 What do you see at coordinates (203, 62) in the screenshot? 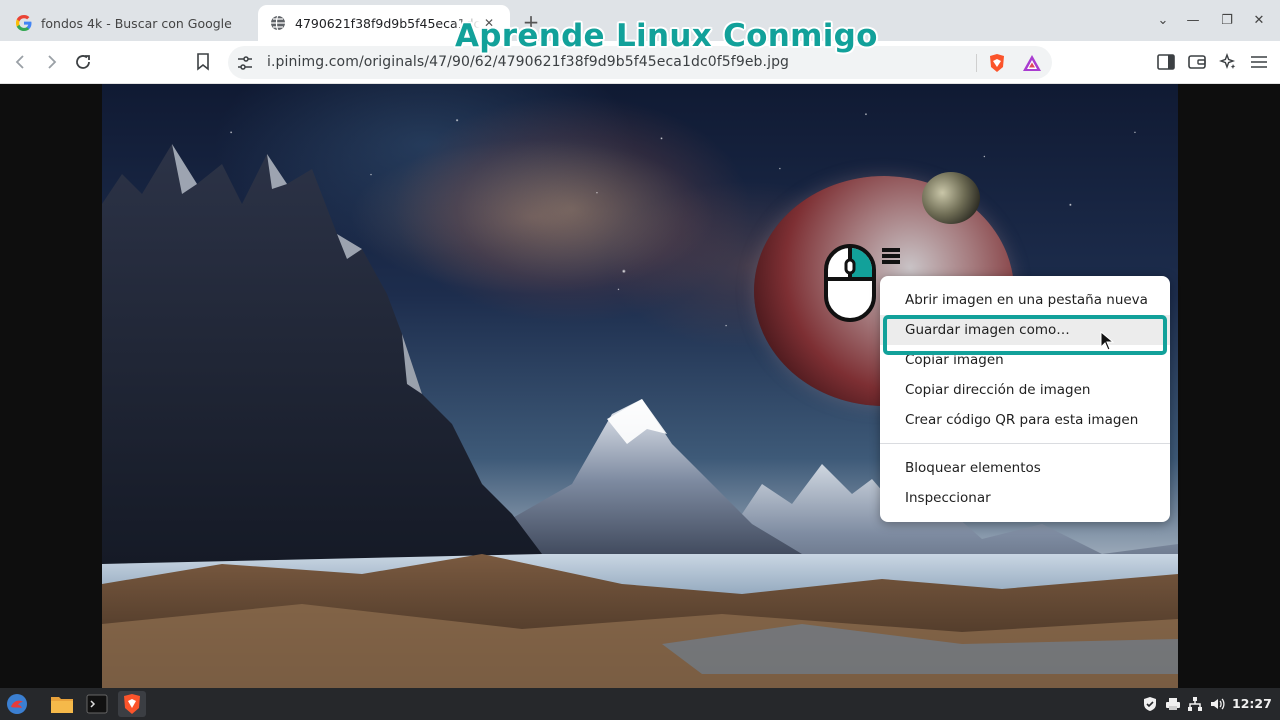
I see `bookmark-icon` at bounding box center [203, 62].